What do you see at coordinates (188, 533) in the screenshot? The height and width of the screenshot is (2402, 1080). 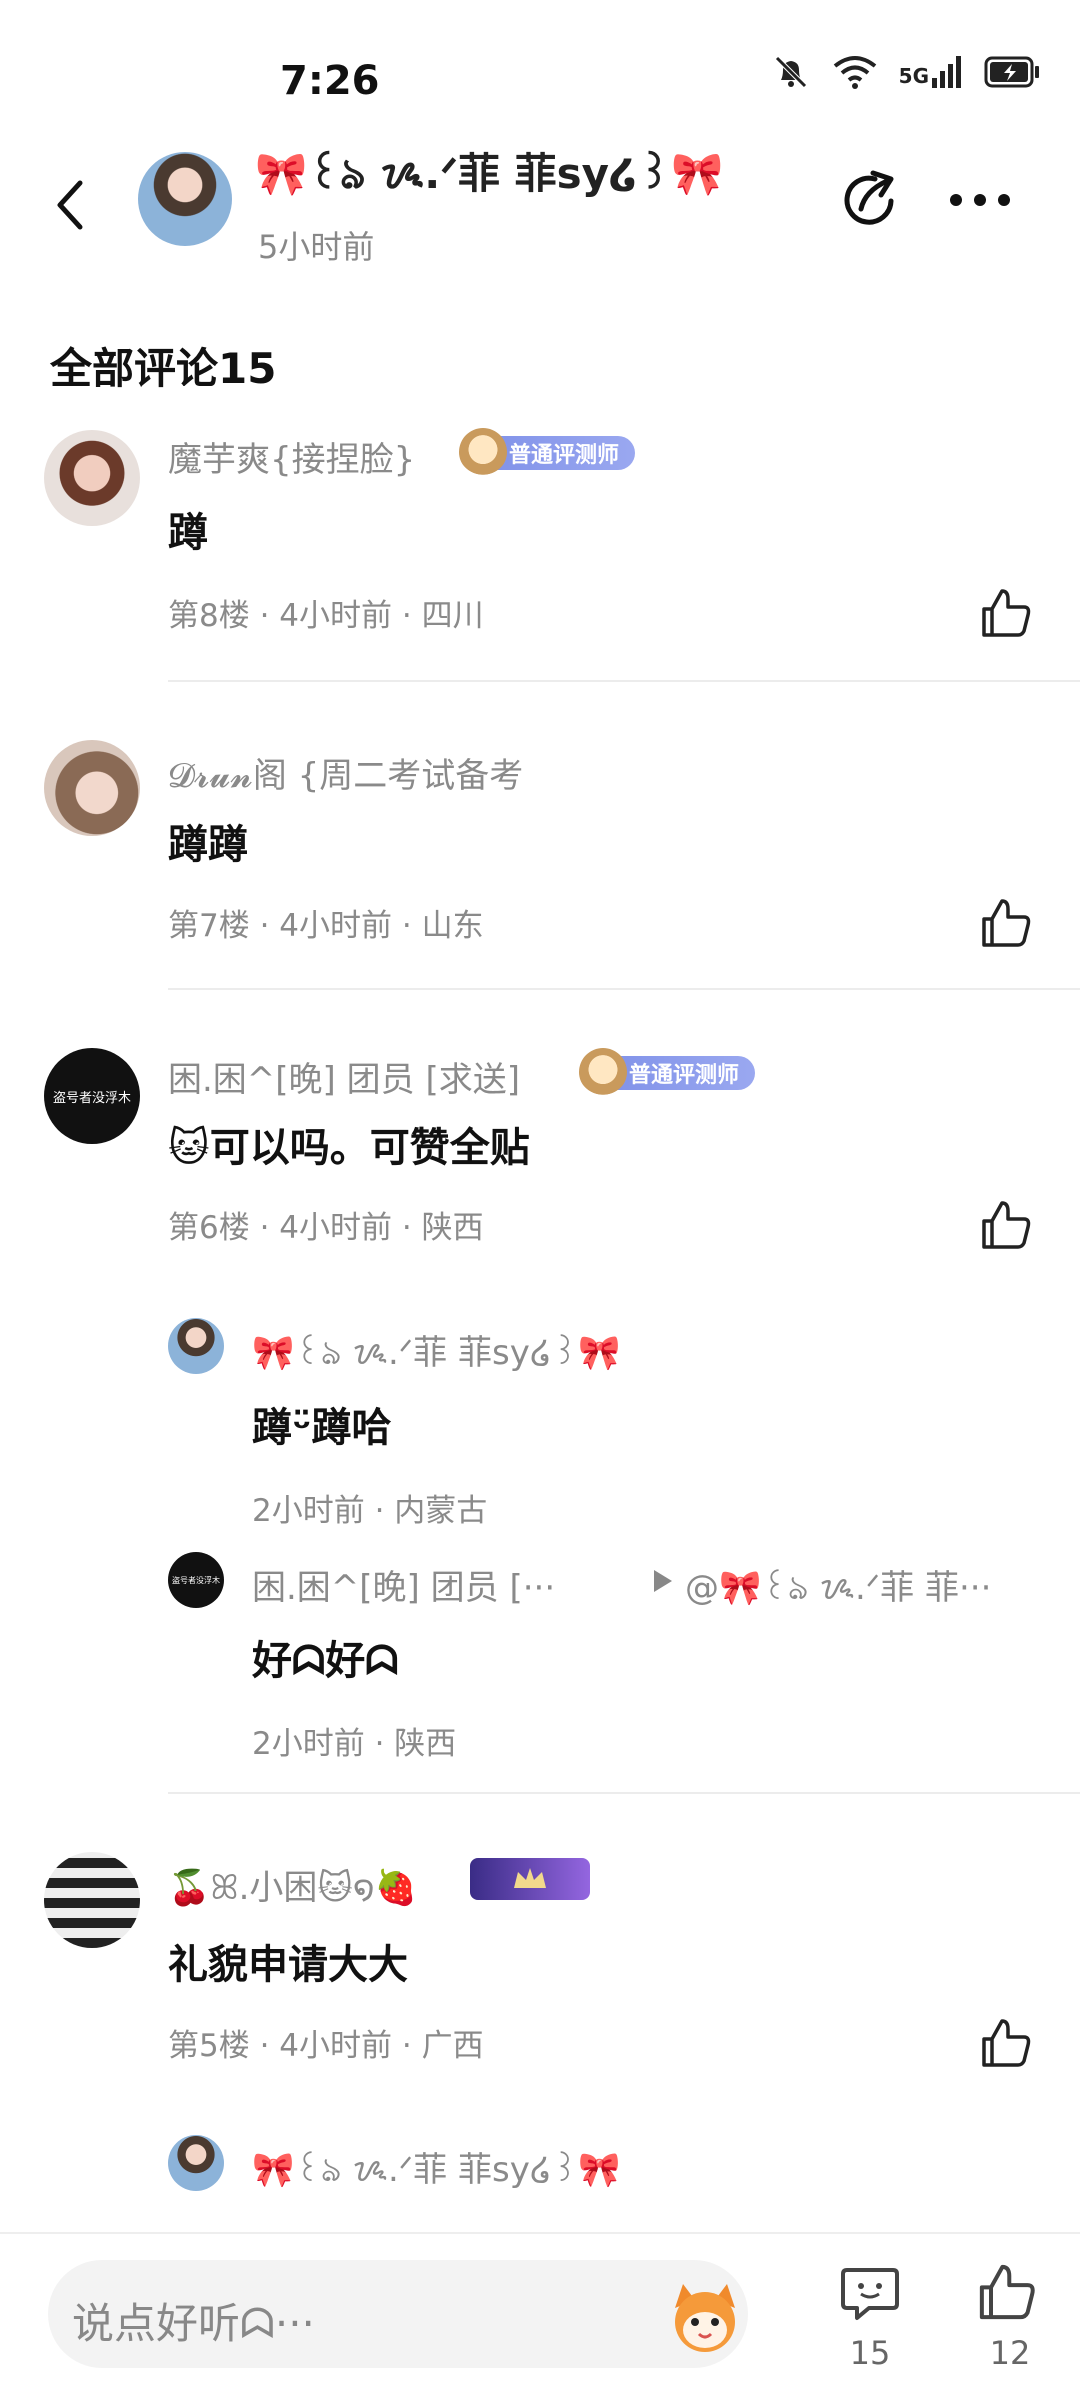 I see `comment-text: 蹲` at bounding box center [188, 533].